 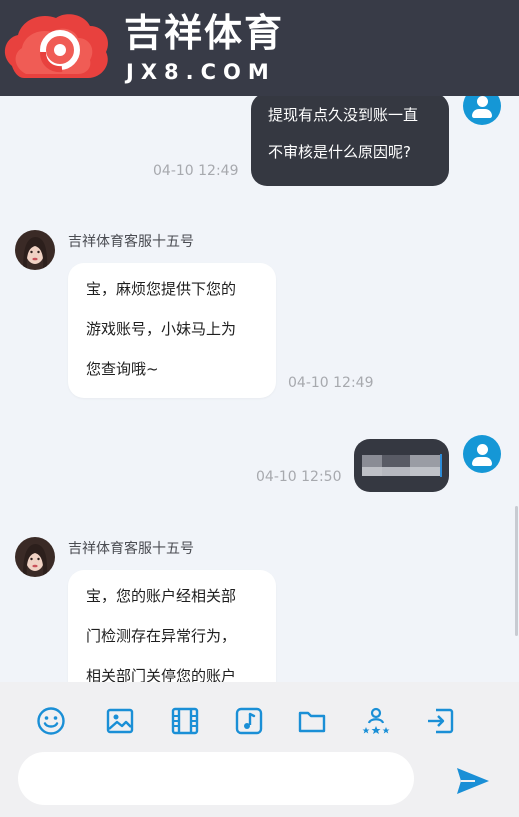 I want to click on message-input, so click(x=216, y=778).